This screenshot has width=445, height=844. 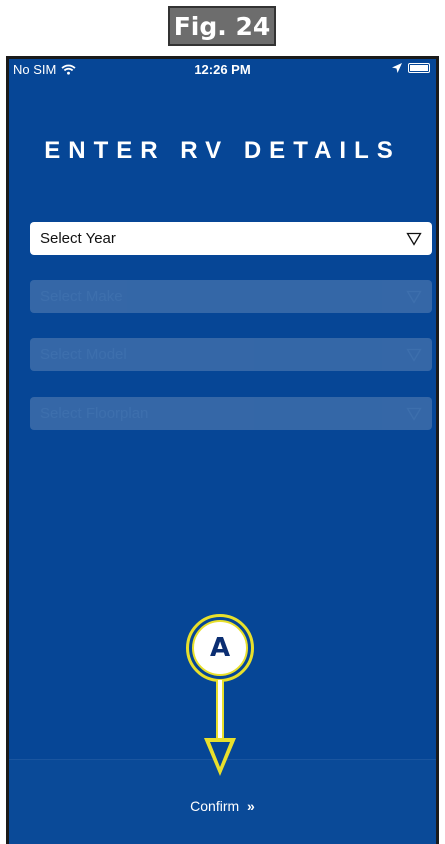 I want to click on select-year-label: Select Year, so click(x=78, y=238).